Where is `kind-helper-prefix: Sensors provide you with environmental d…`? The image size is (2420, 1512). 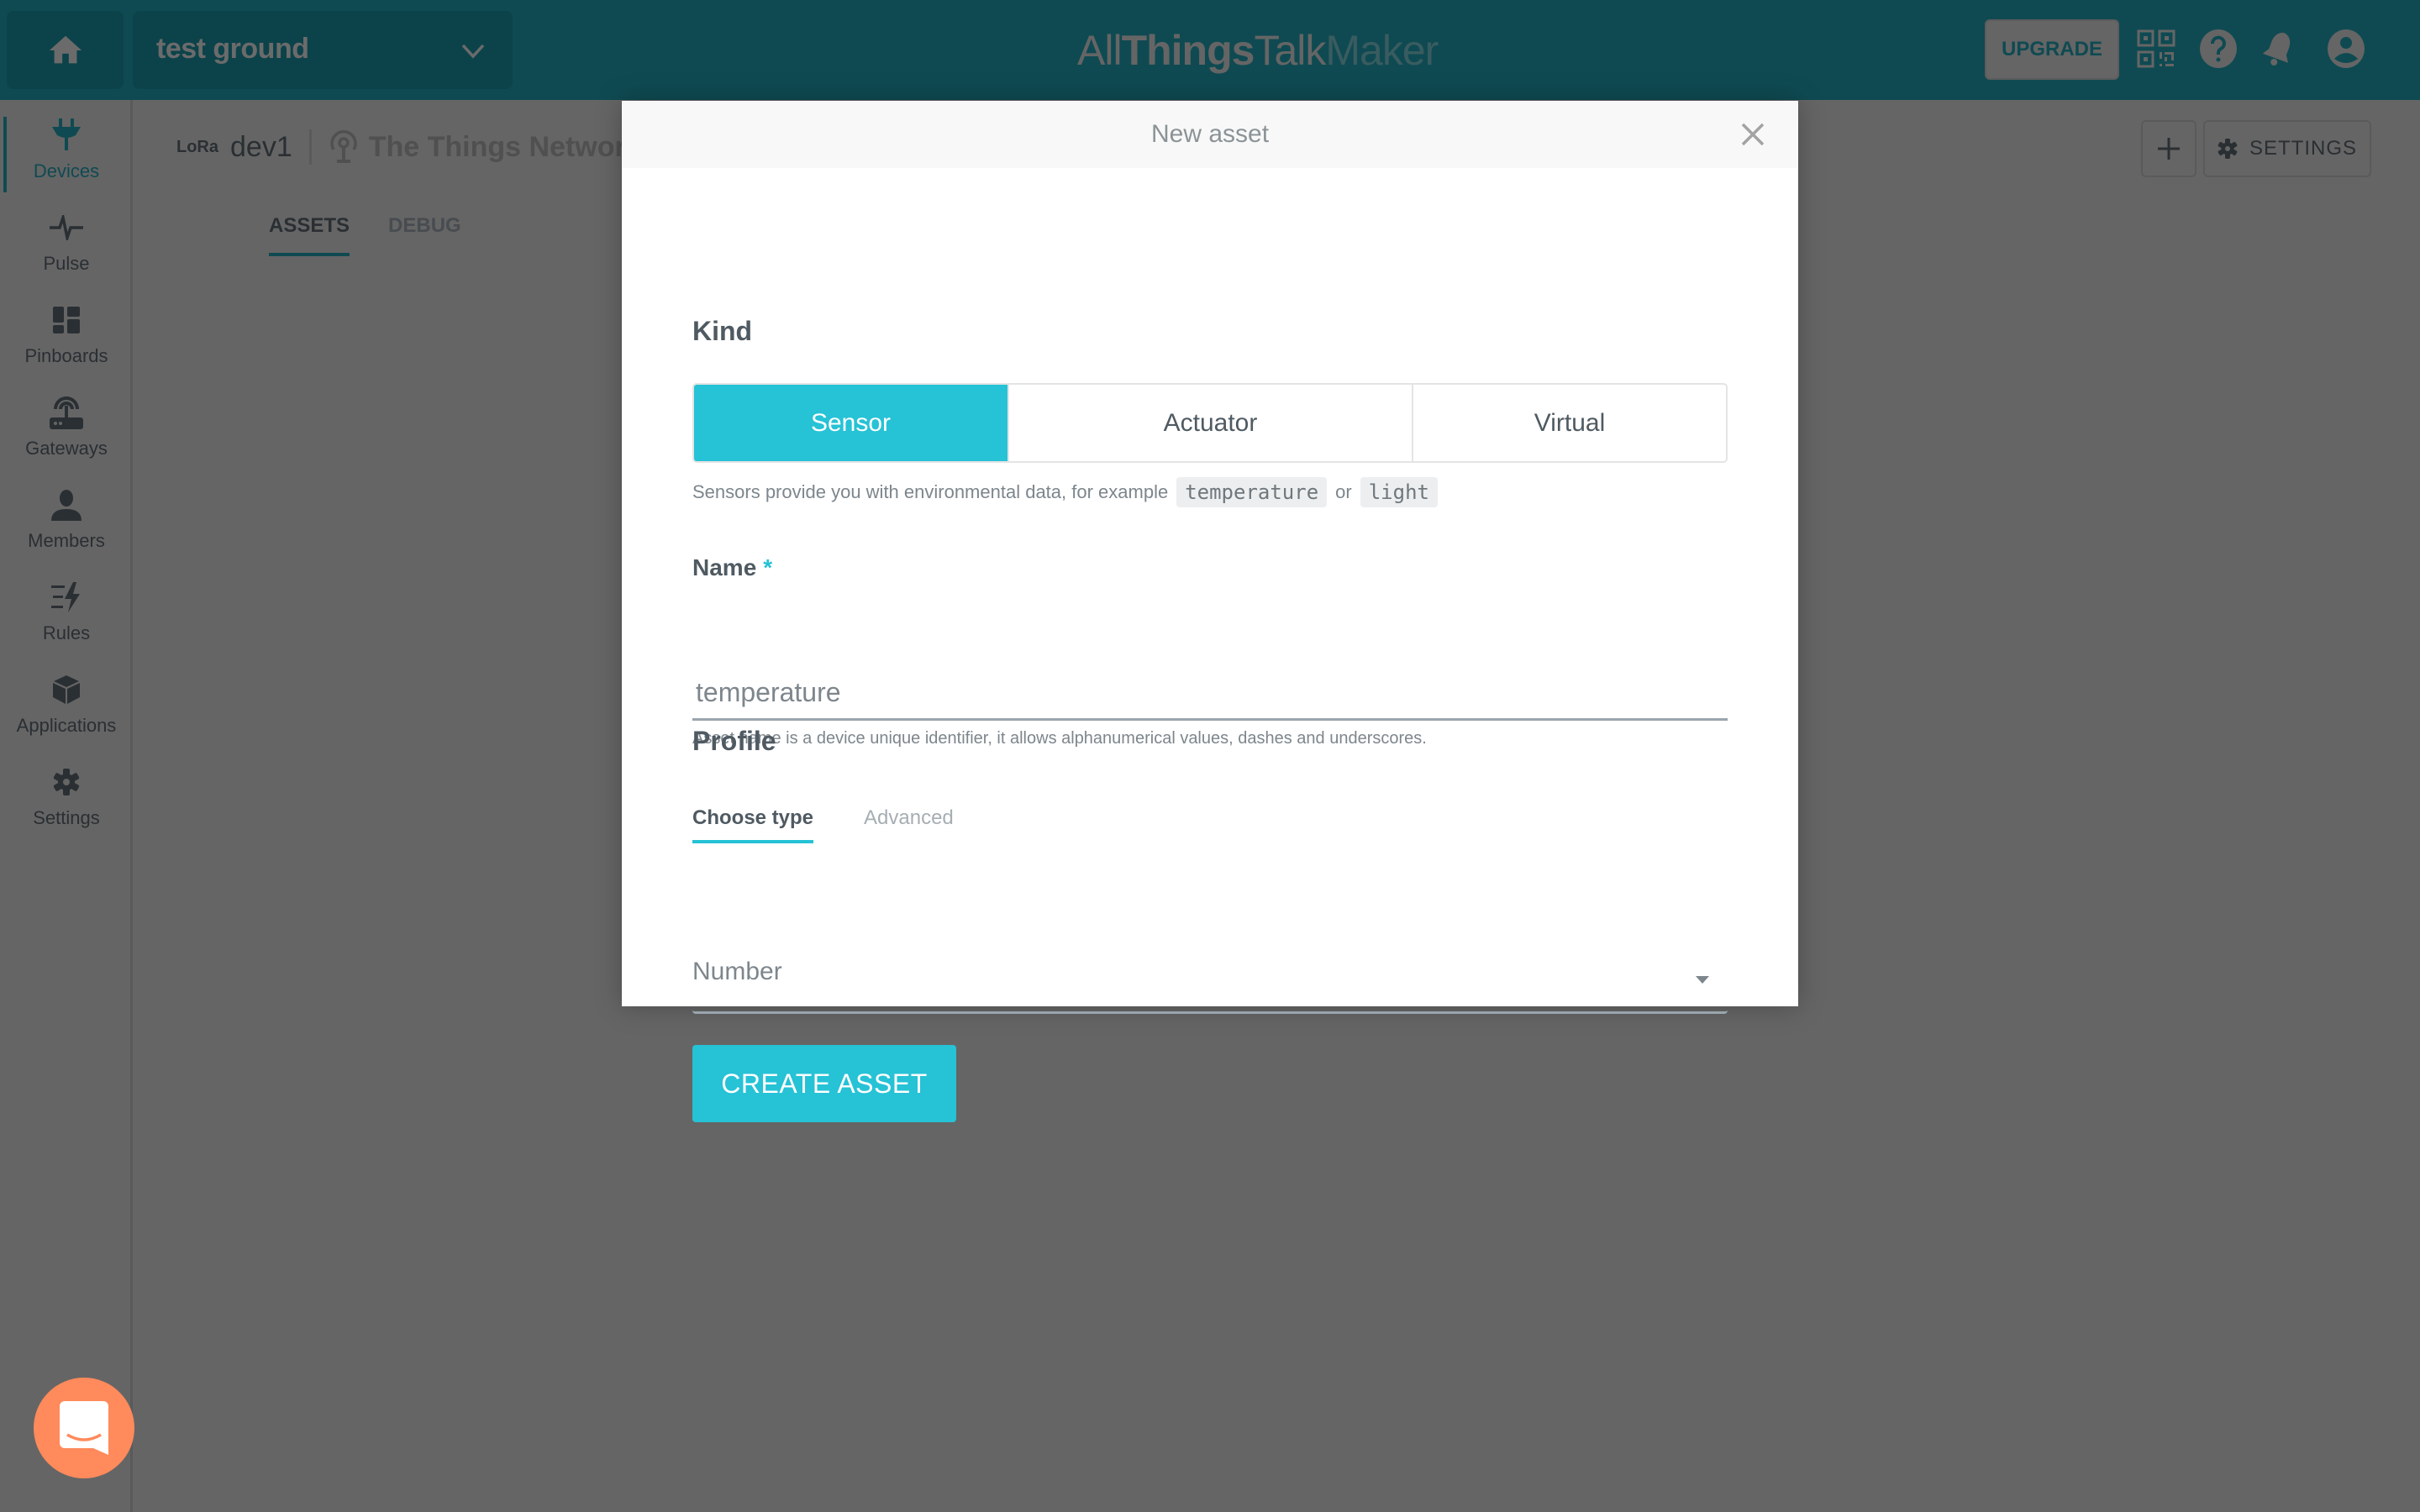 kind-helper-prefix: Sensors provide you with environmental d… is located at coordinates (931, 491).